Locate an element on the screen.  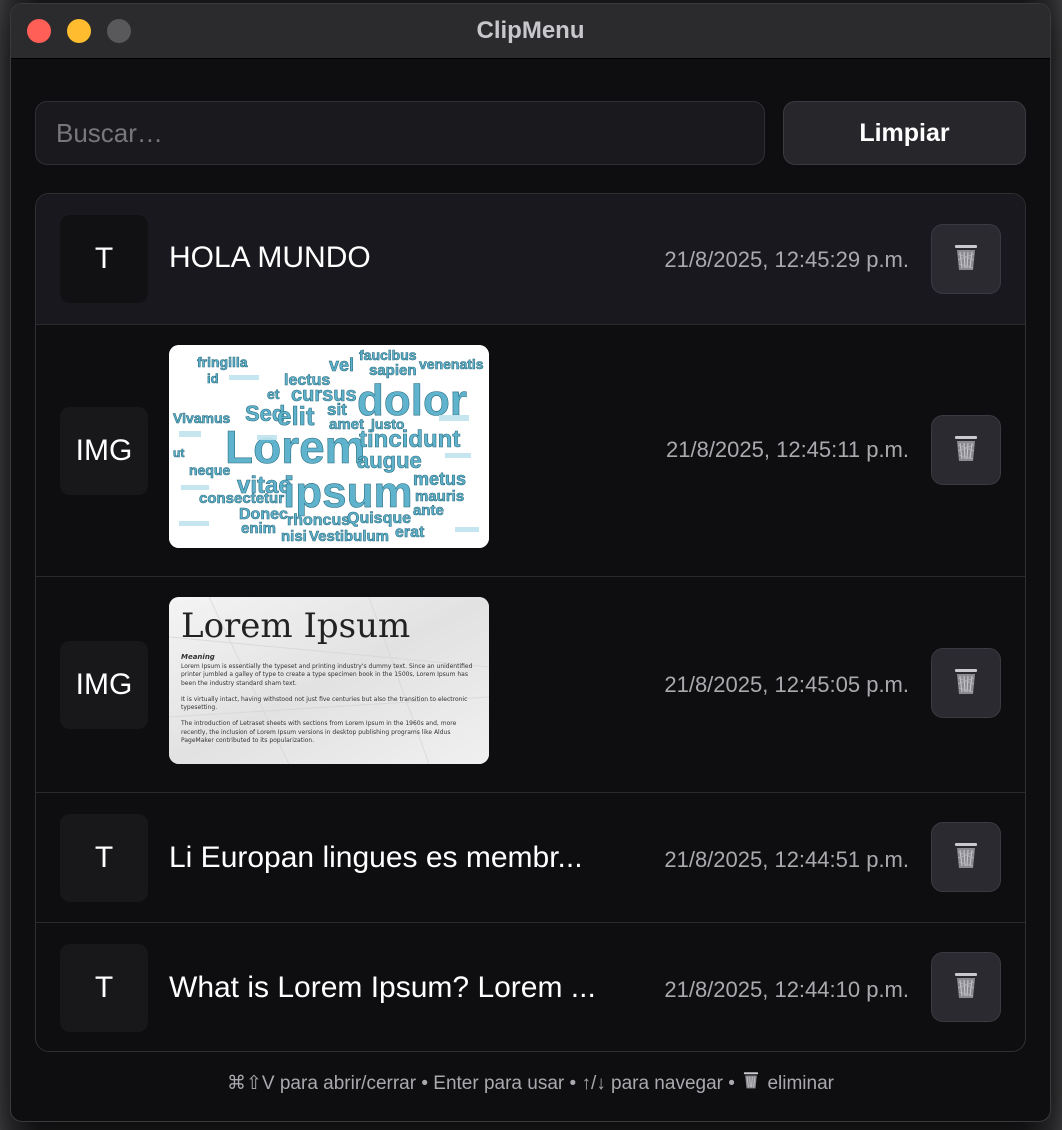
title-bar: ClipMenu is located at coordinates (530, 31).